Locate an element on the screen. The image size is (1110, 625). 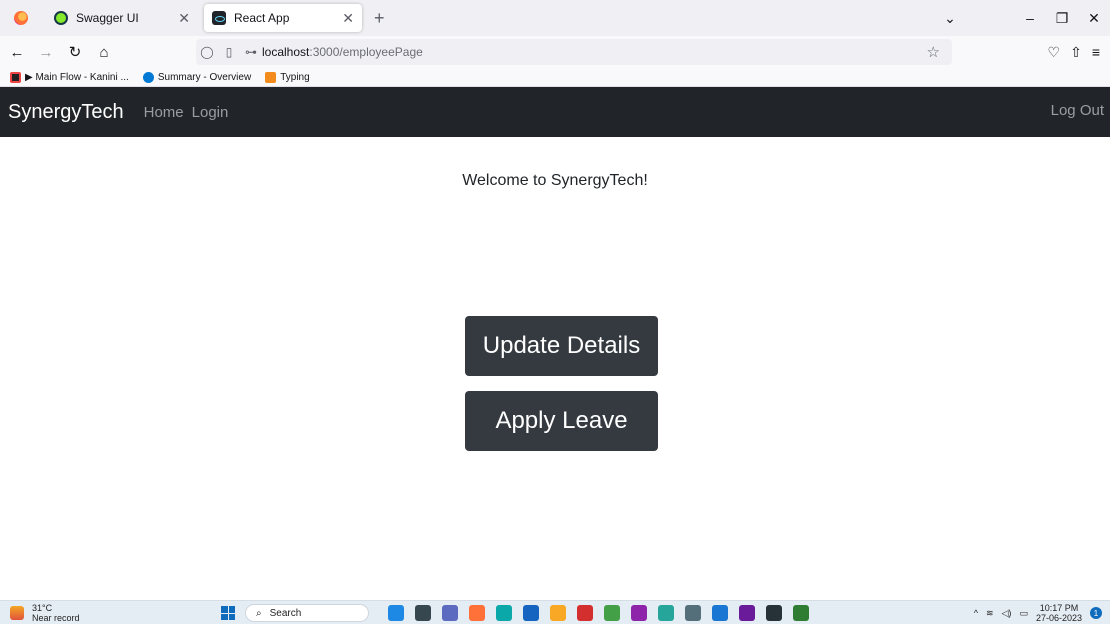
taskbar-apps is located at coordinates (598, 613).